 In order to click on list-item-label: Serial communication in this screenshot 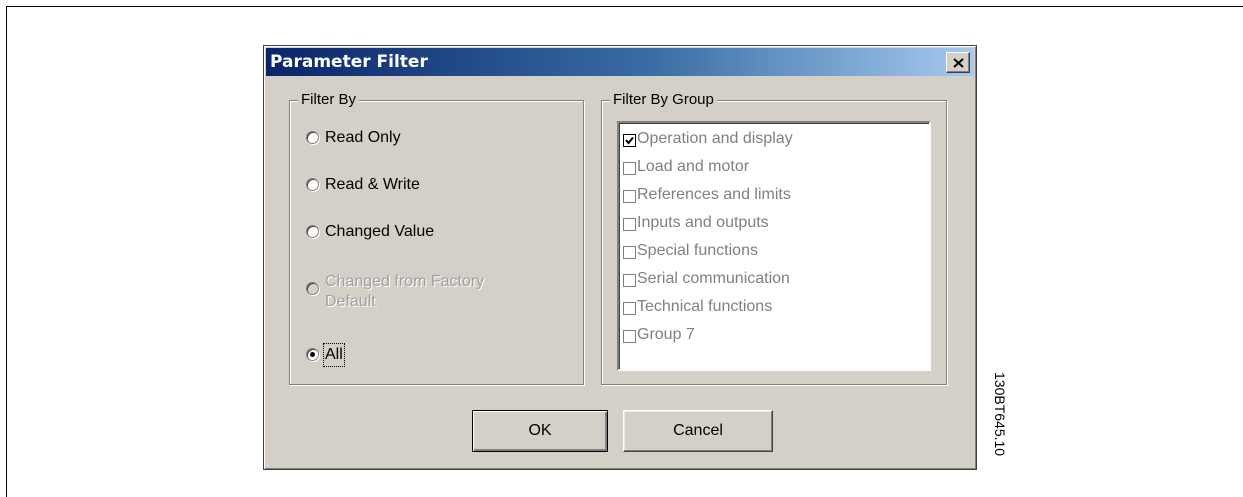, I will do `click(713, 278)`.